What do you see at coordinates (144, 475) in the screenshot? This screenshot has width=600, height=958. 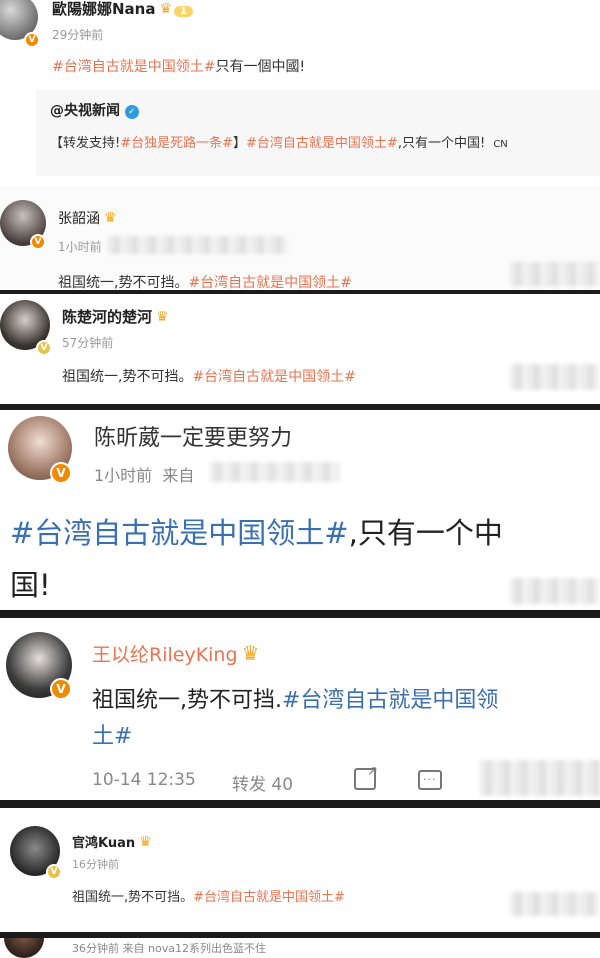 I see `post-time: 1小时前 来自` at bounding box center [144, 475].